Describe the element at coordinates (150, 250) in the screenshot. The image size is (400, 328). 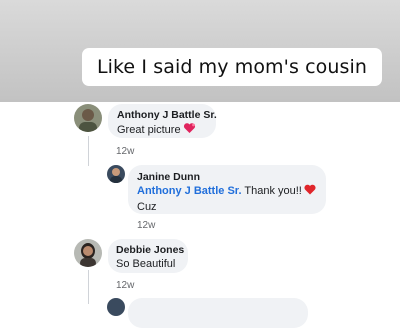
I see `comment-author: Debbie Jones` at that location.